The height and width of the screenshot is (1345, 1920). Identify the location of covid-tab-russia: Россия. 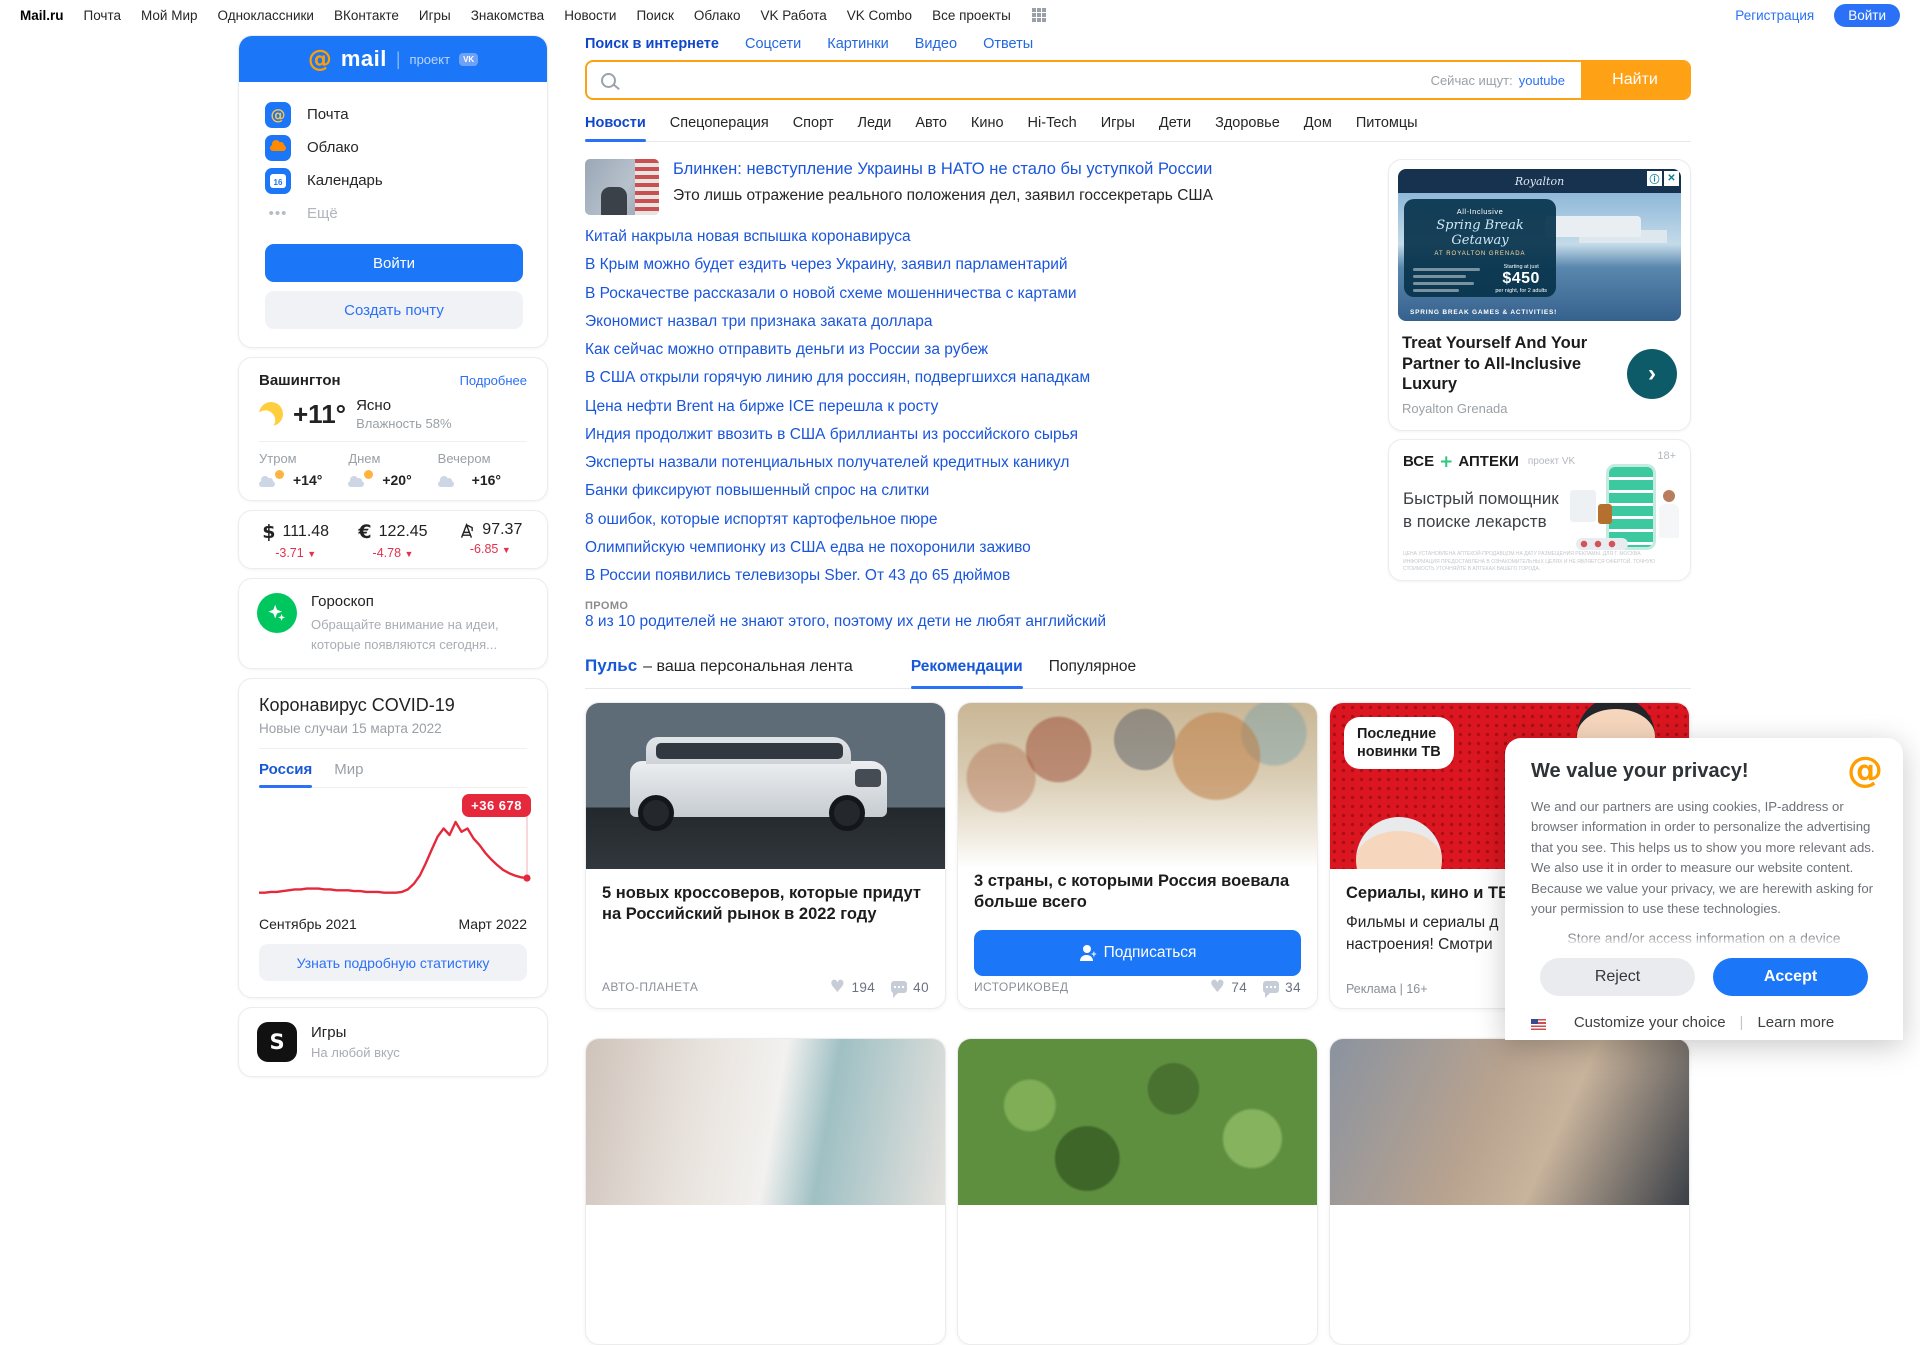
(286, 774).